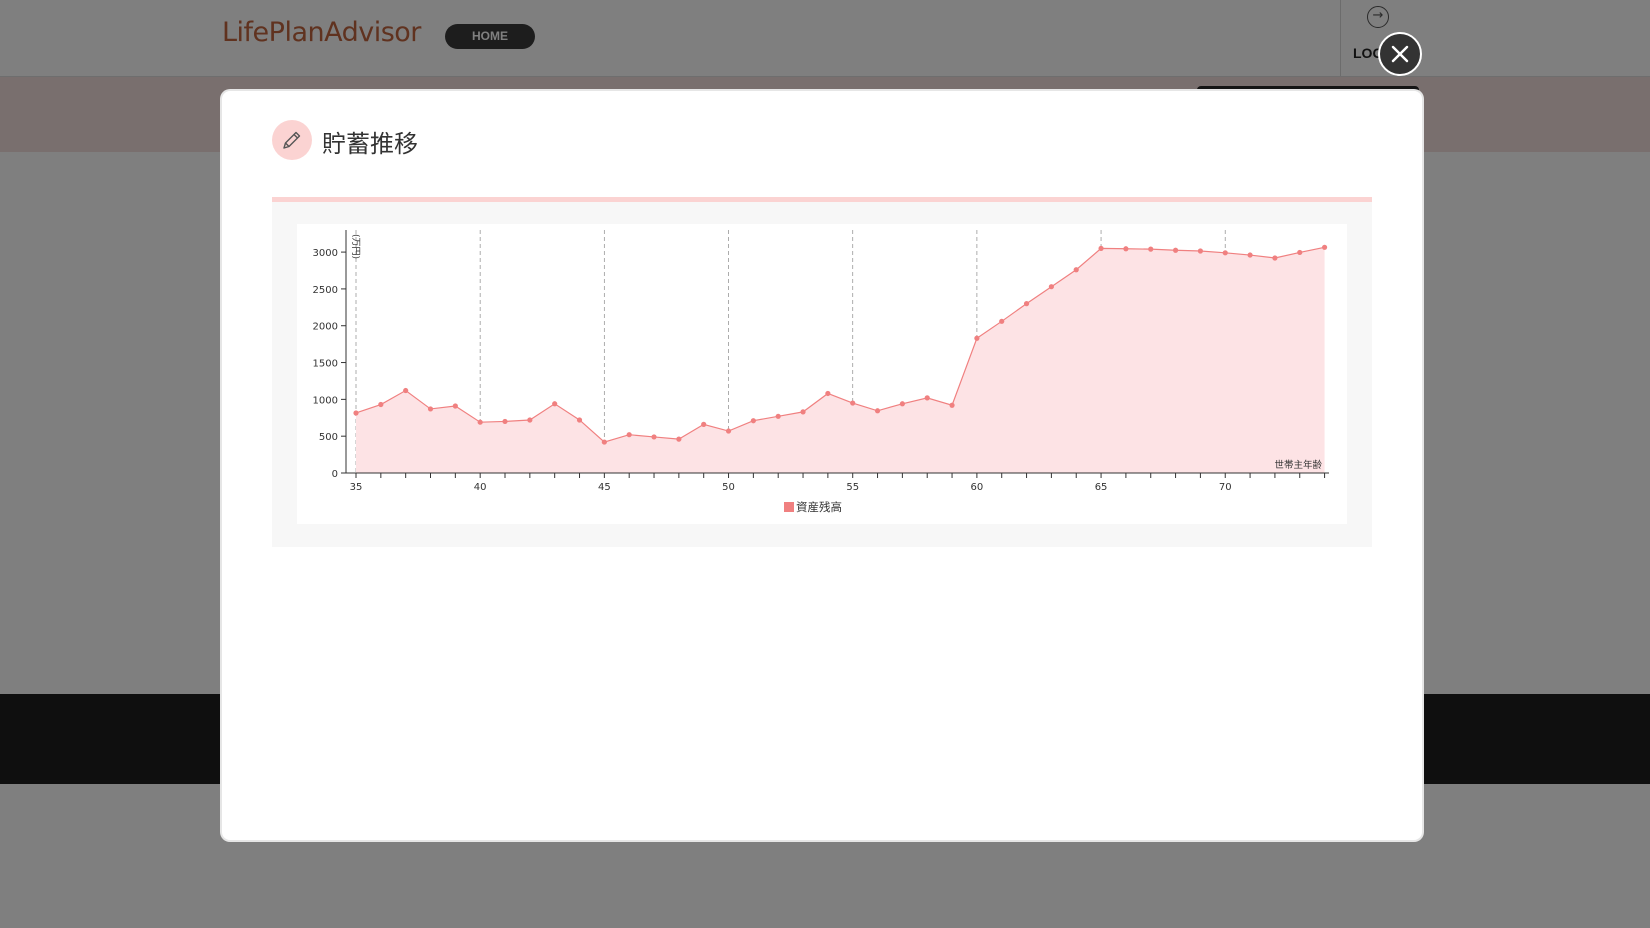 This screenshot has width=1650, height=928. Describe the element at coordinates (819, 507) in the screenshot. I see `legend-label: 資産残高` at that location.